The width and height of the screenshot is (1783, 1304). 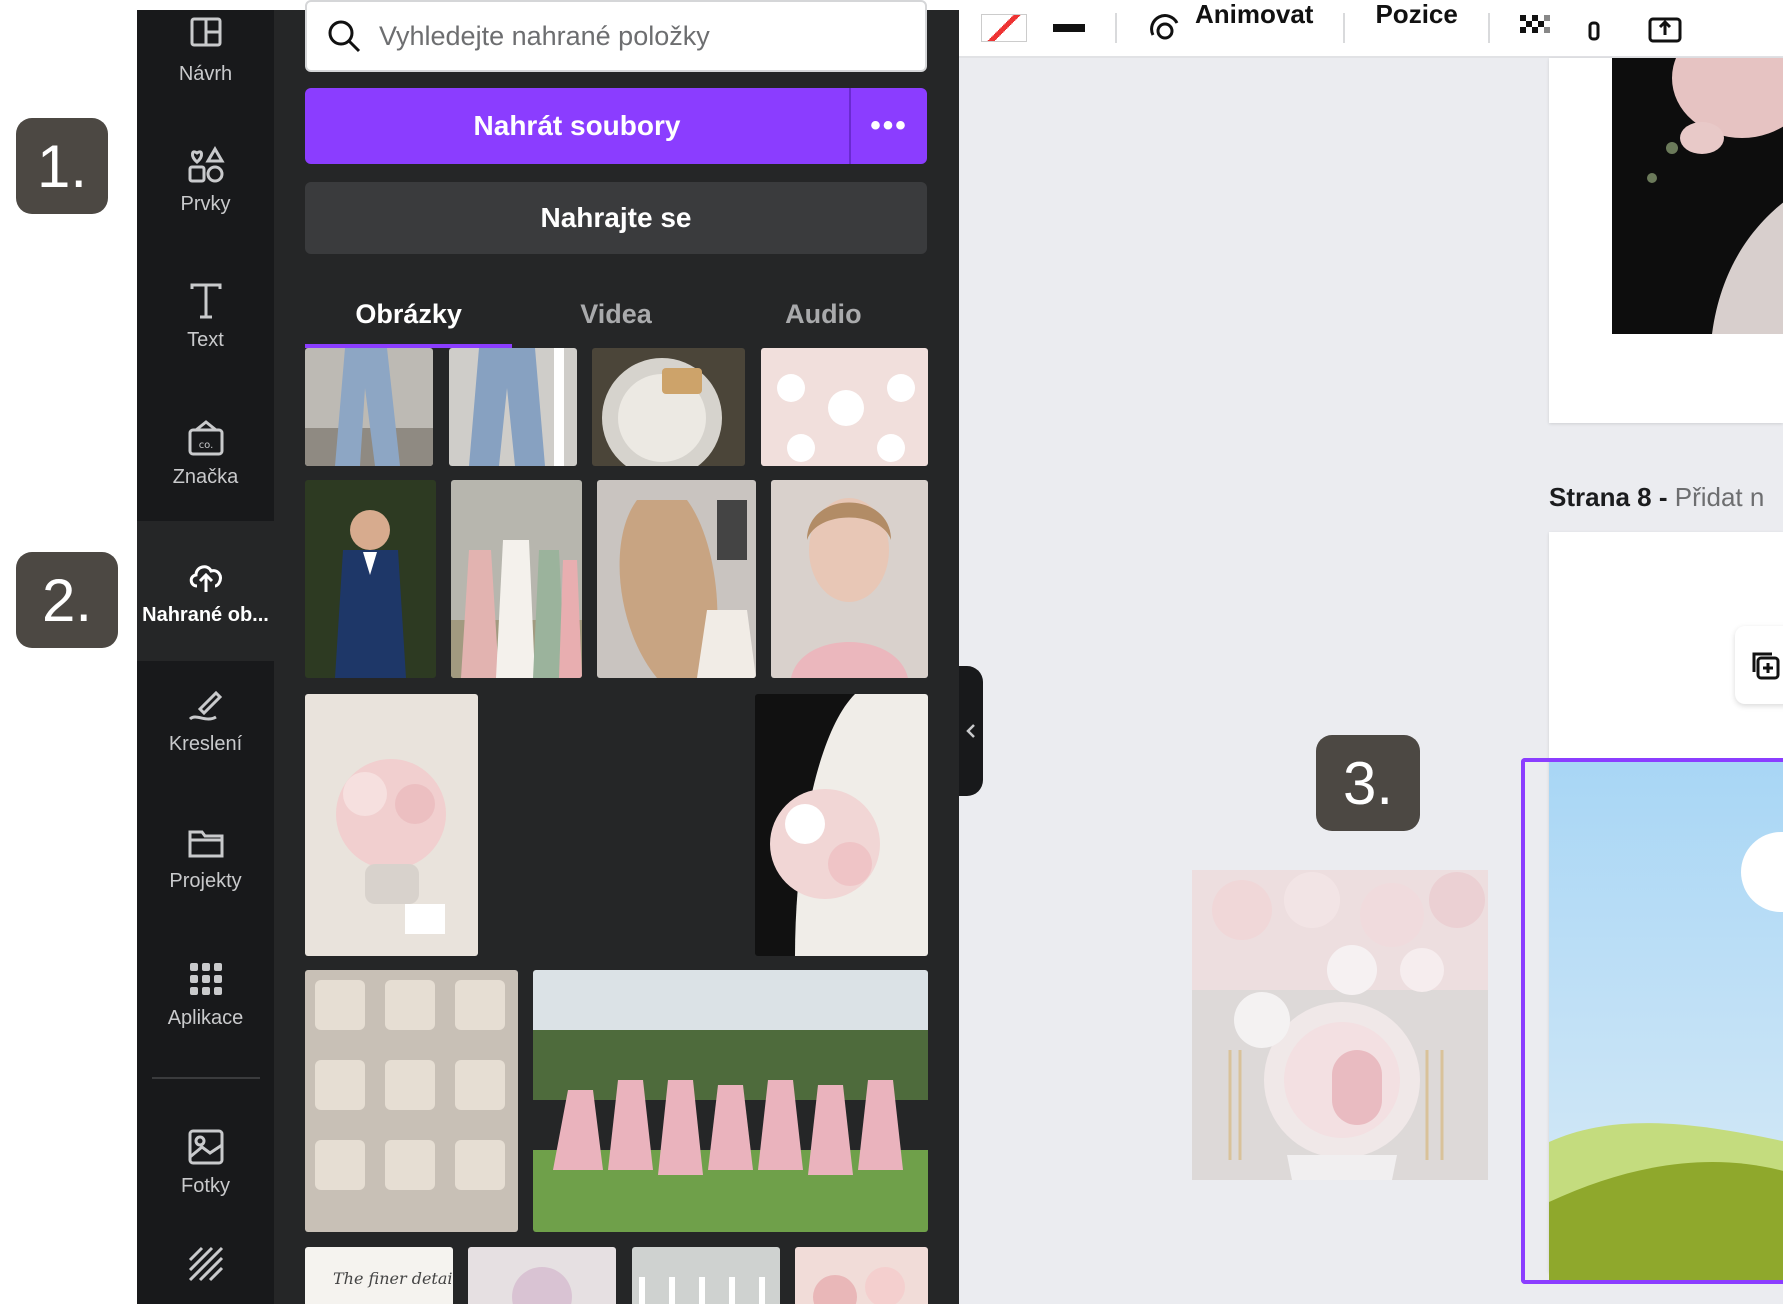 What do you see at coordinates (206, 1078) in the screenshot?
I see `rail-divider` at bounding box center [206, 1078].